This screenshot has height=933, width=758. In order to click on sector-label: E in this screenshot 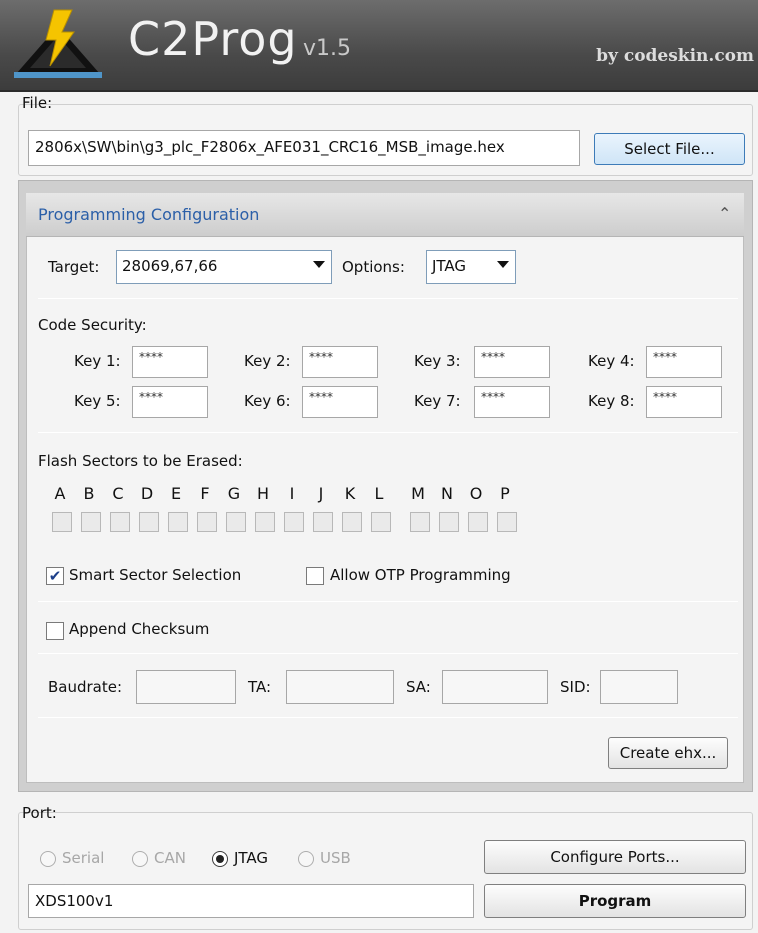, I will do `click(176, 493)`.